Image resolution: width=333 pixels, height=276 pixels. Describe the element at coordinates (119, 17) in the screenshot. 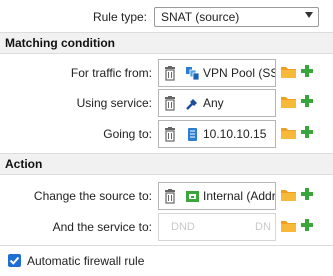

I see `rule-type-label: Rule type:` at that location.